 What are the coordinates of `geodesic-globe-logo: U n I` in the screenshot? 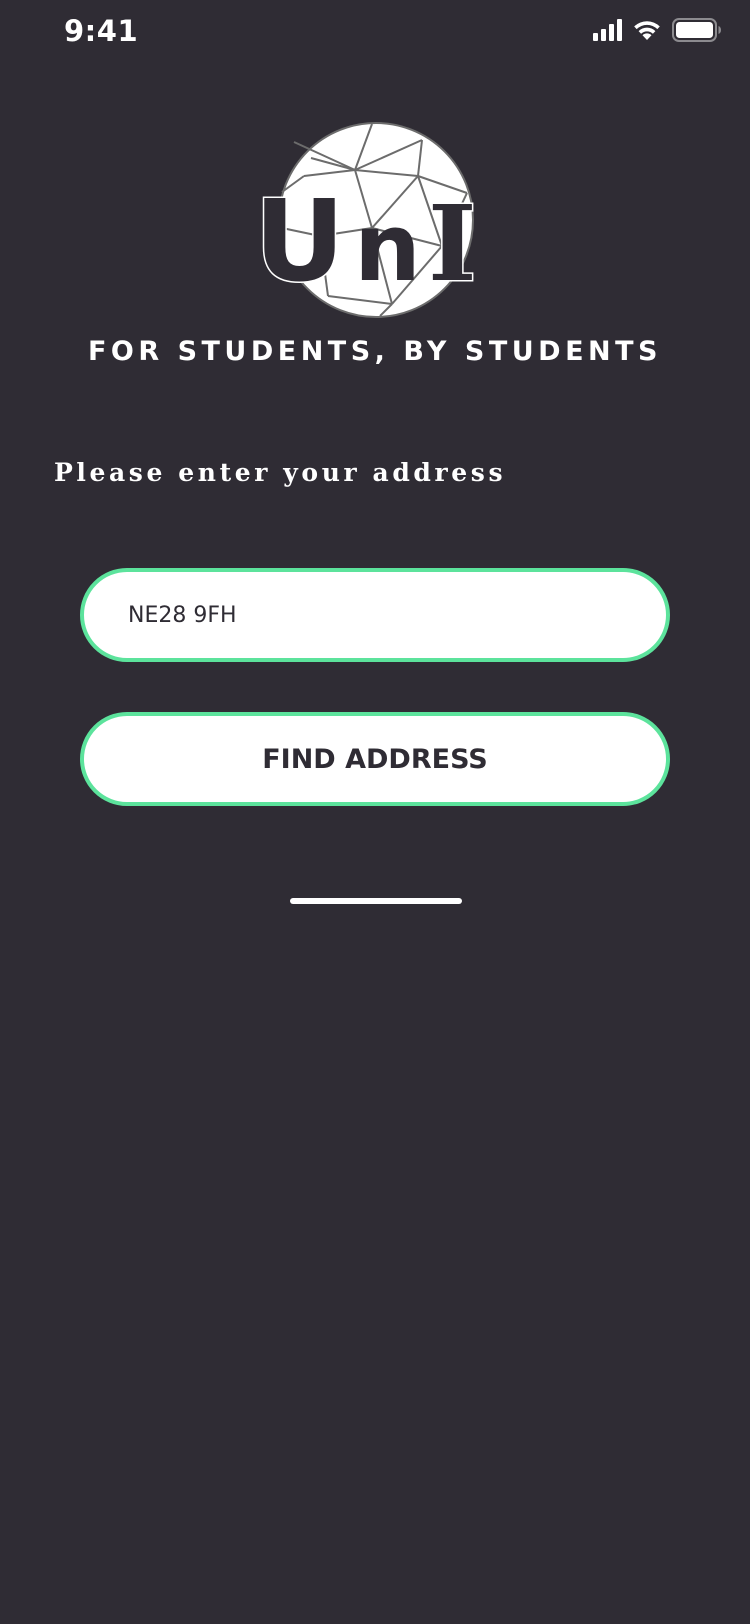 It's located at (370, 220).